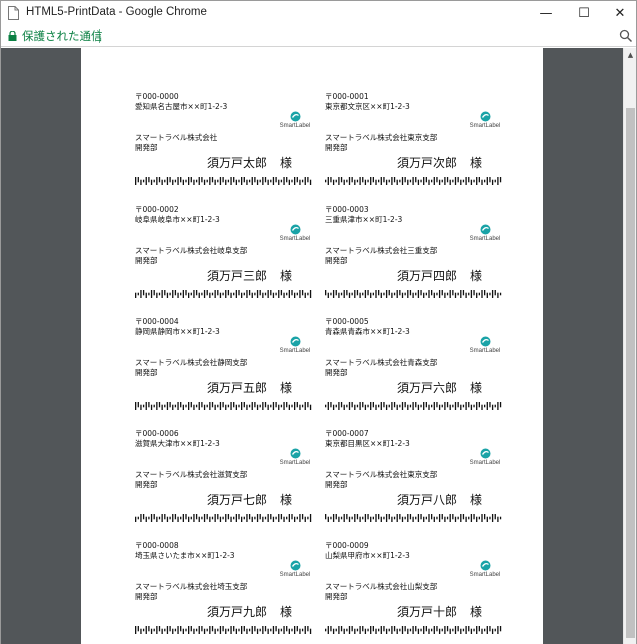 The width and height of the screenshot is (637, 644). What do you see at coordinates (116, 12) in the screenshot?
I see `window-title: HTML5-PrintData - Google Chrome` at bounding box center [116, 12].